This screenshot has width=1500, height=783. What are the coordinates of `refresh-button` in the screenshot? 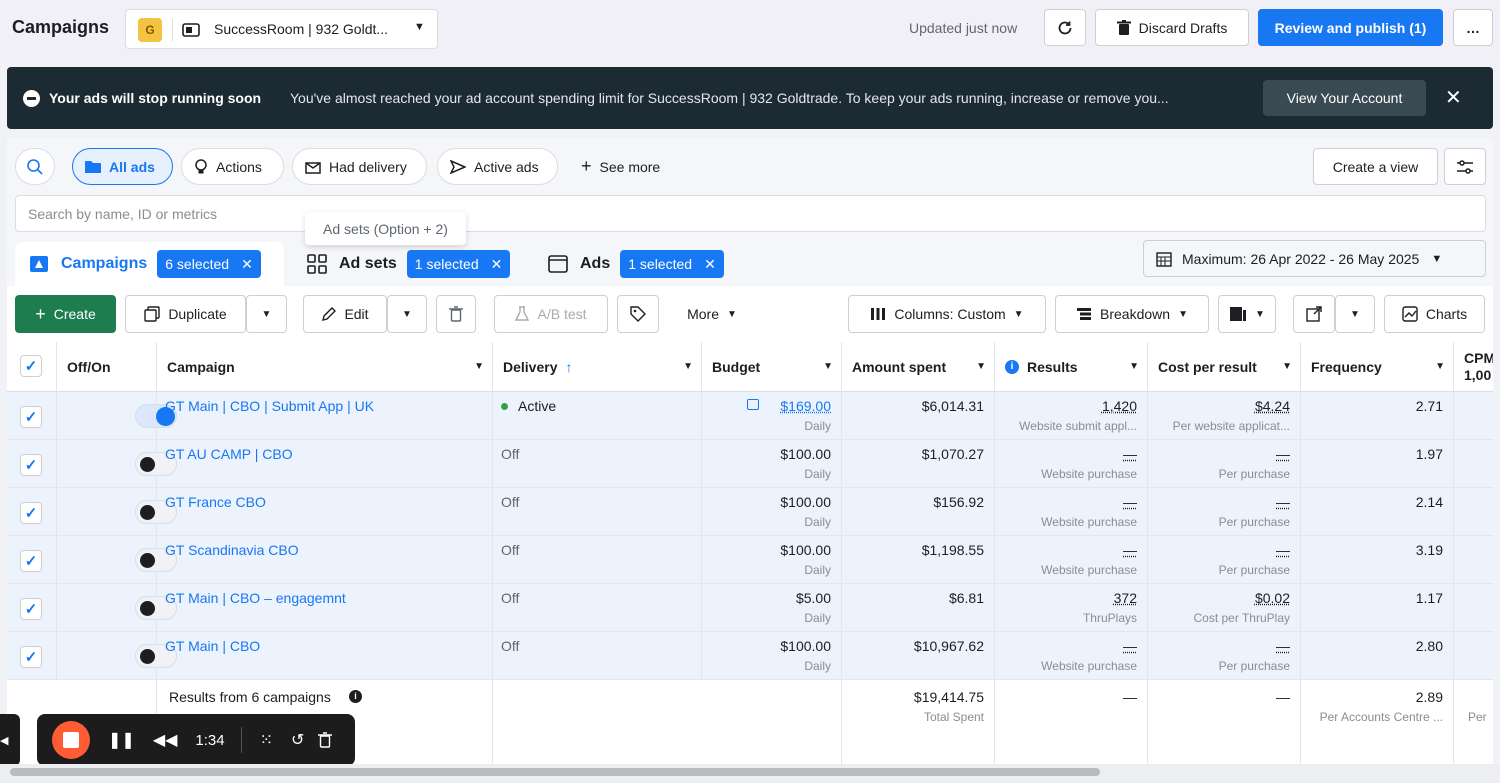 It's located at (1065, 27).